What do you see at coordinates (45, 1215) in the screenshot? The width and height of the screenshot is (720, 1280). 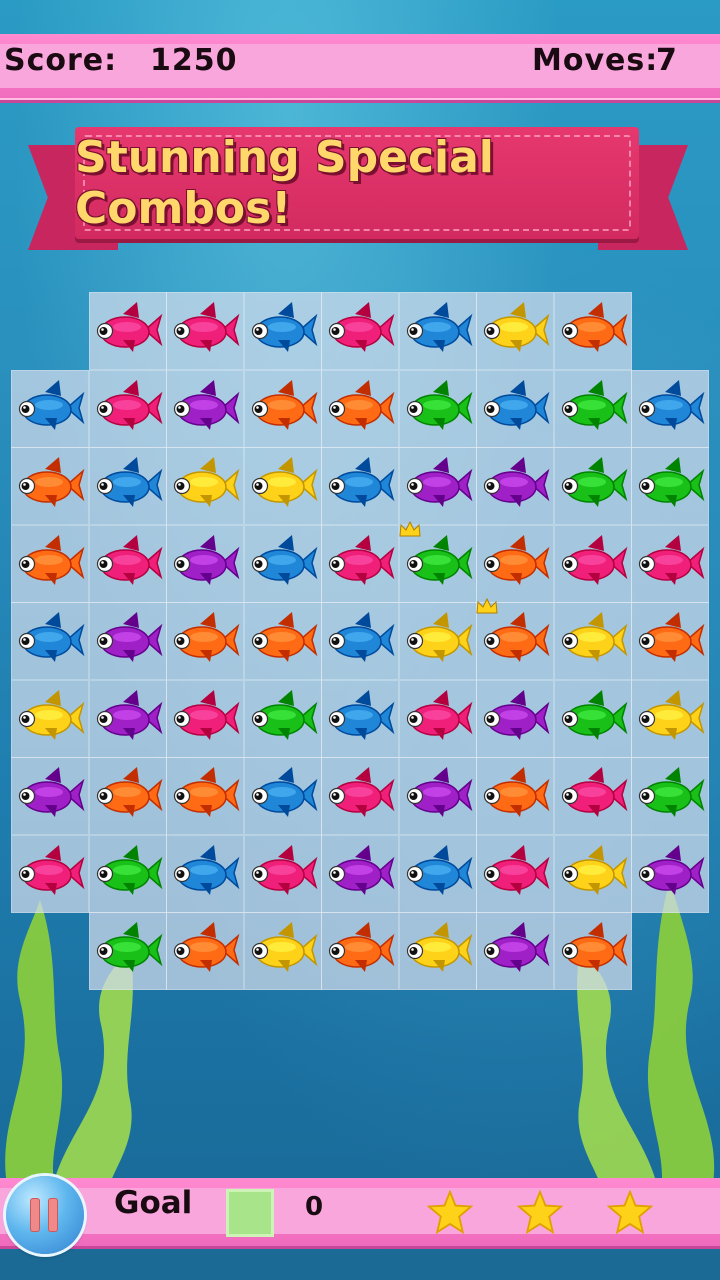 I see `pause-button` at bounding box center [45, 1215].